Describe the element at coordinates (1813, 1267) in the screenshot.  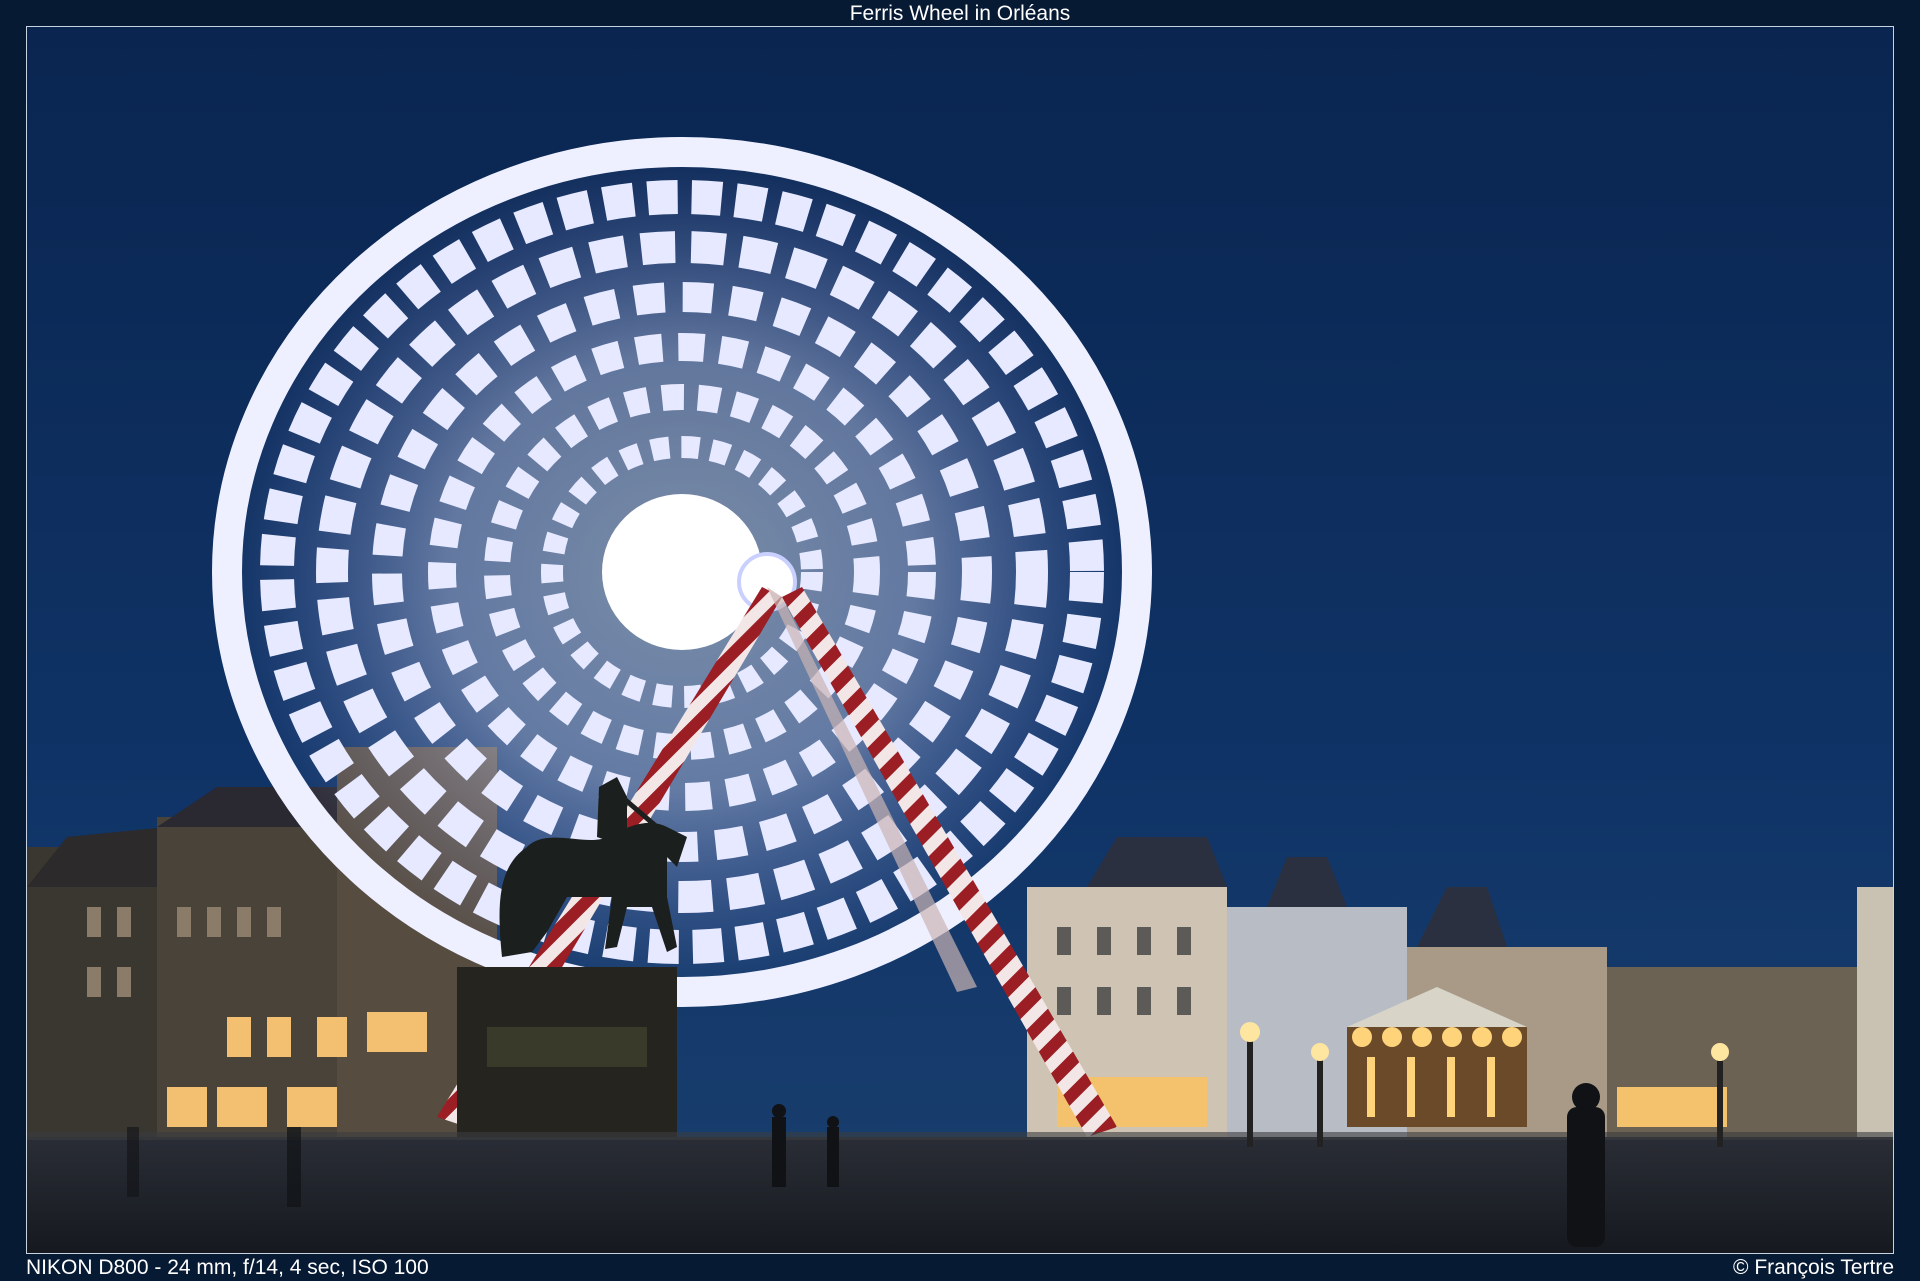
I see `copyright-caption: © François Tertre` at that location.